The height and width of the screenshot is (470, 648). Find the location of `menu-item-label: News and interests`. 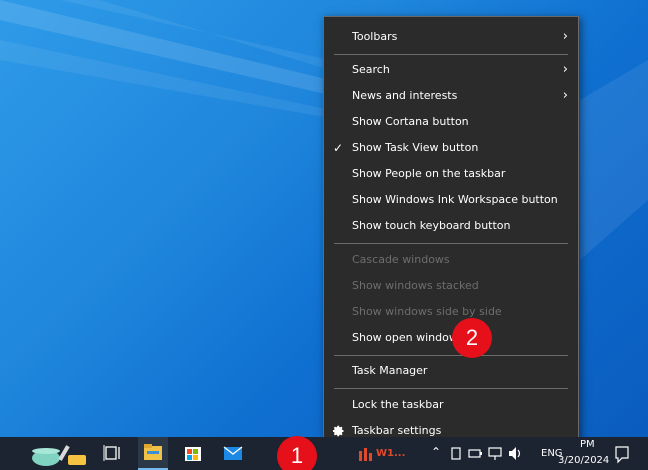

menu-item-label: News and interests is located at coordinates (405, 95).